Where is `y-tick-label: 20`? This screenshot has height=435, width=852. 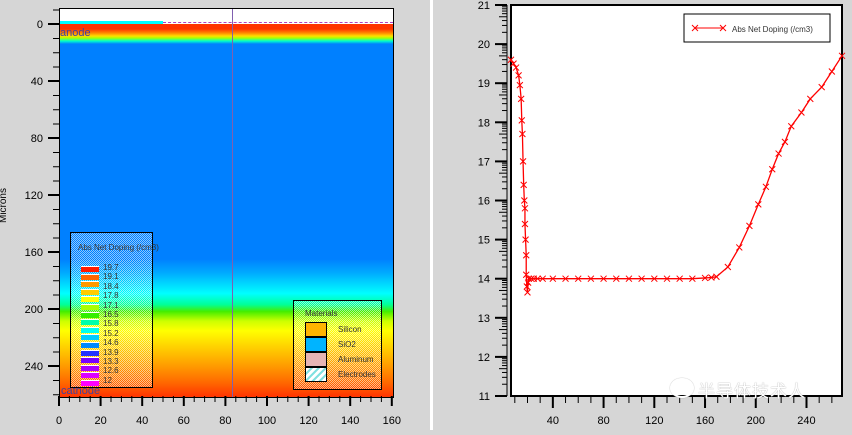
y-tick-label: 20 is located at coordinates (484, 45).